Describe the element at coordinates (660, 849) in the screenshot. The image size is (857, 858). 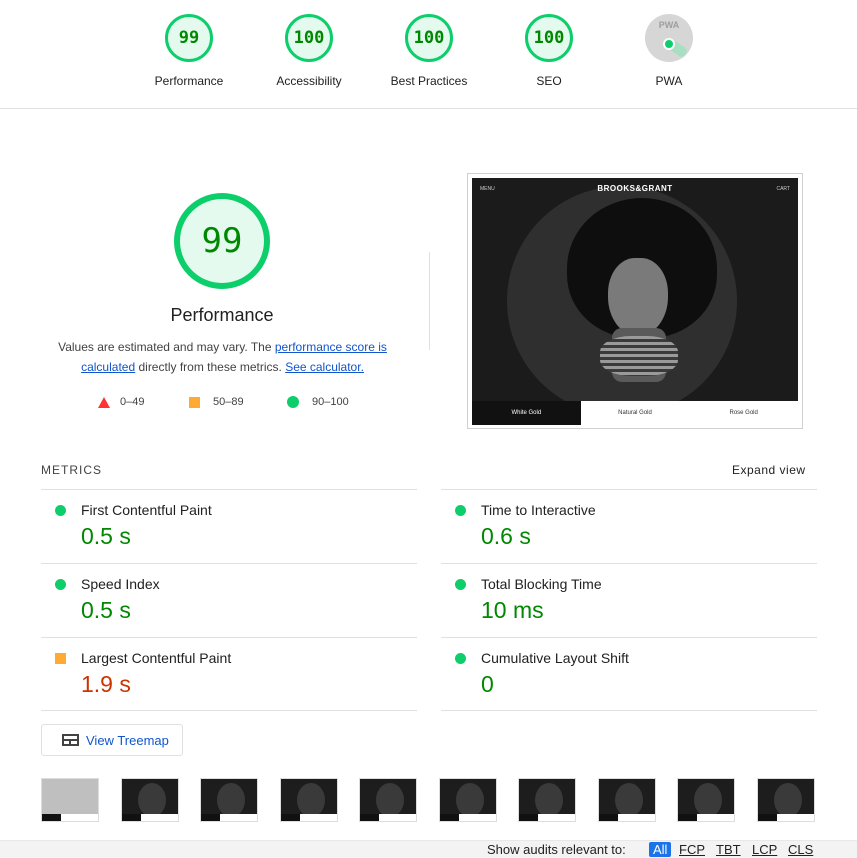
I see `filter-all: All` at that location.